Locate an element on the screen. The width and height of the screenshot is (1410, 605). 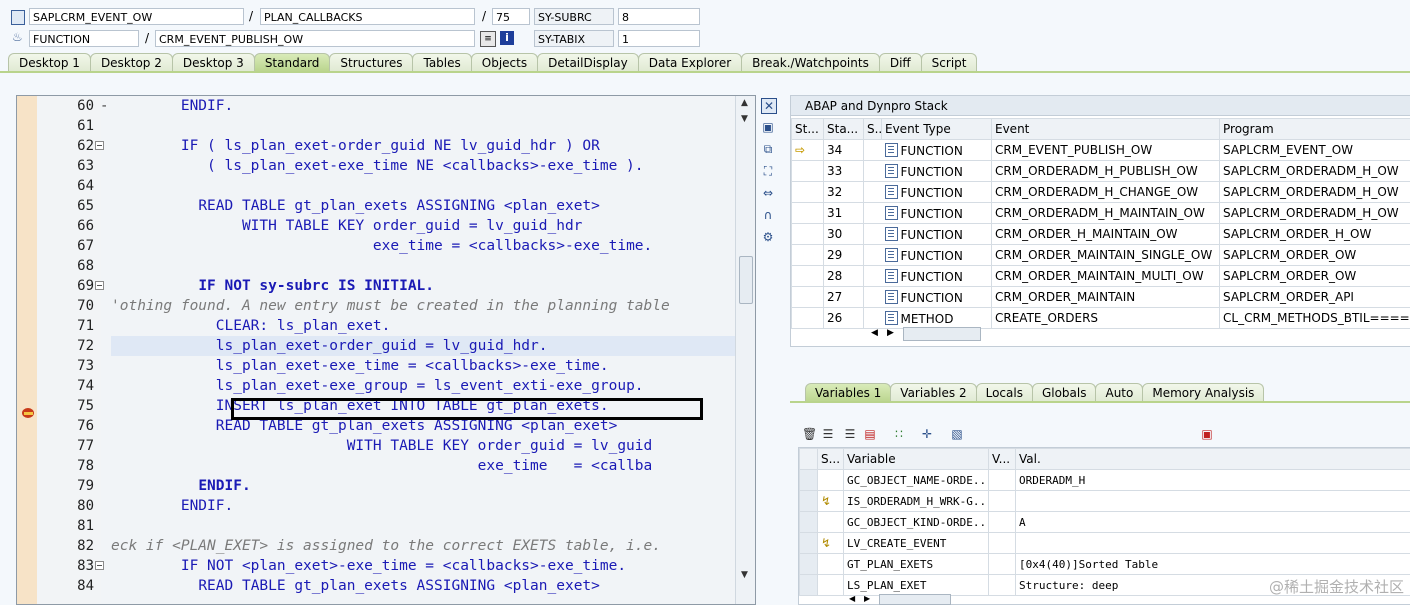
variable-name: LV_CREATE_EVENT is located at coordinates (916, 543).